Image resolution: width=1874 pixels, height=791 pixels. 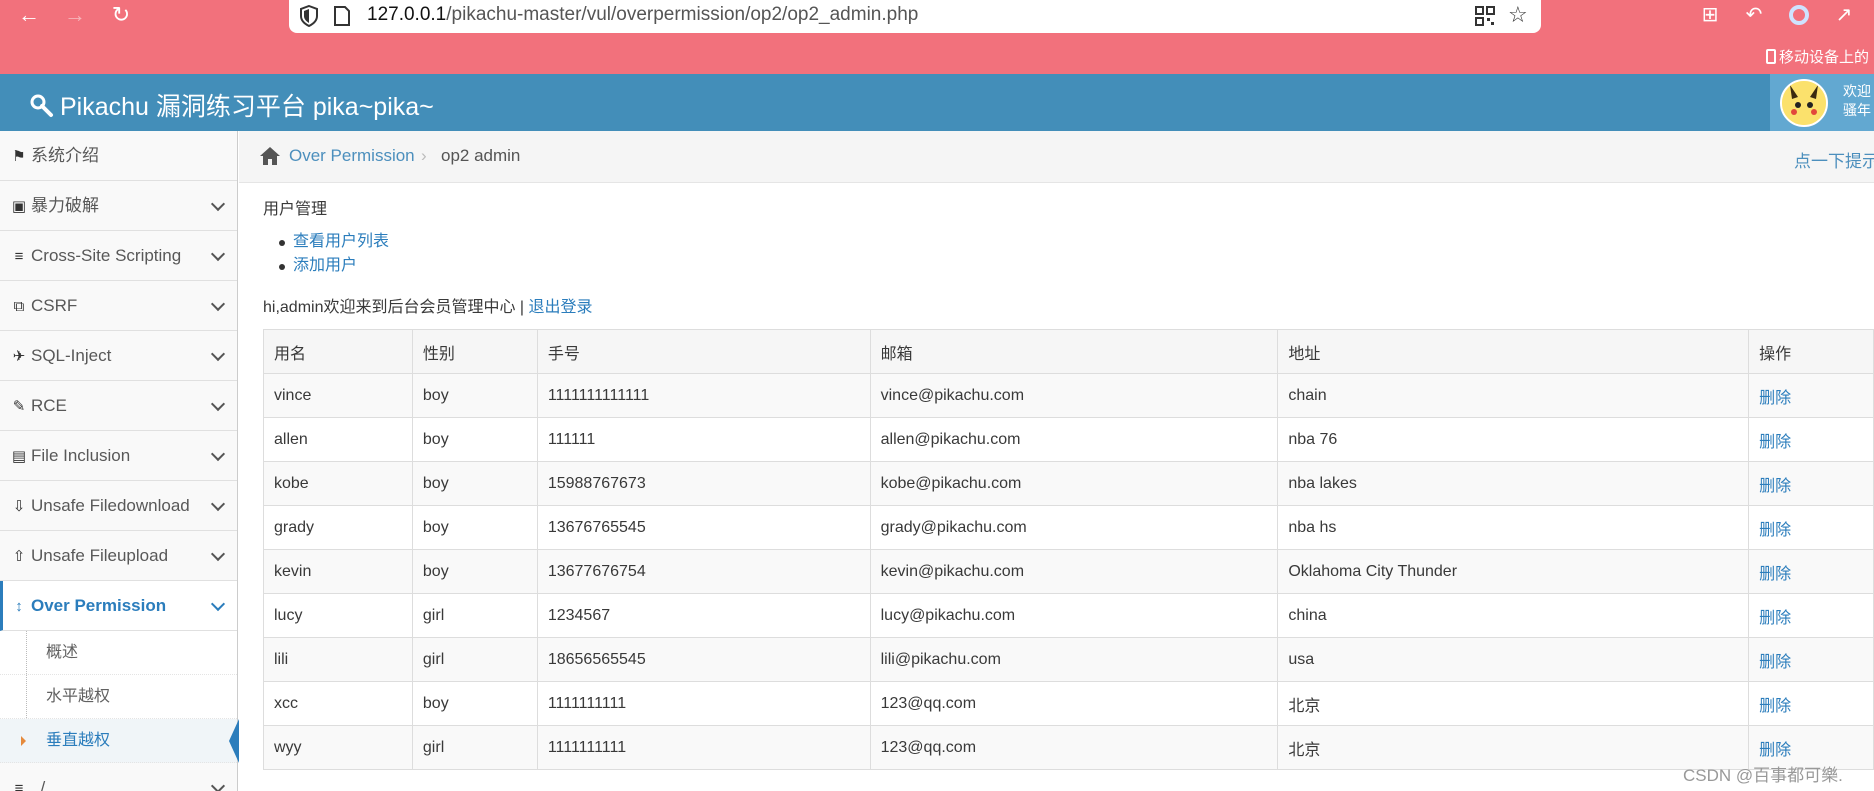 I want to click on watermark: CSDN @百事都可樂., so click(x=1763, y=775).